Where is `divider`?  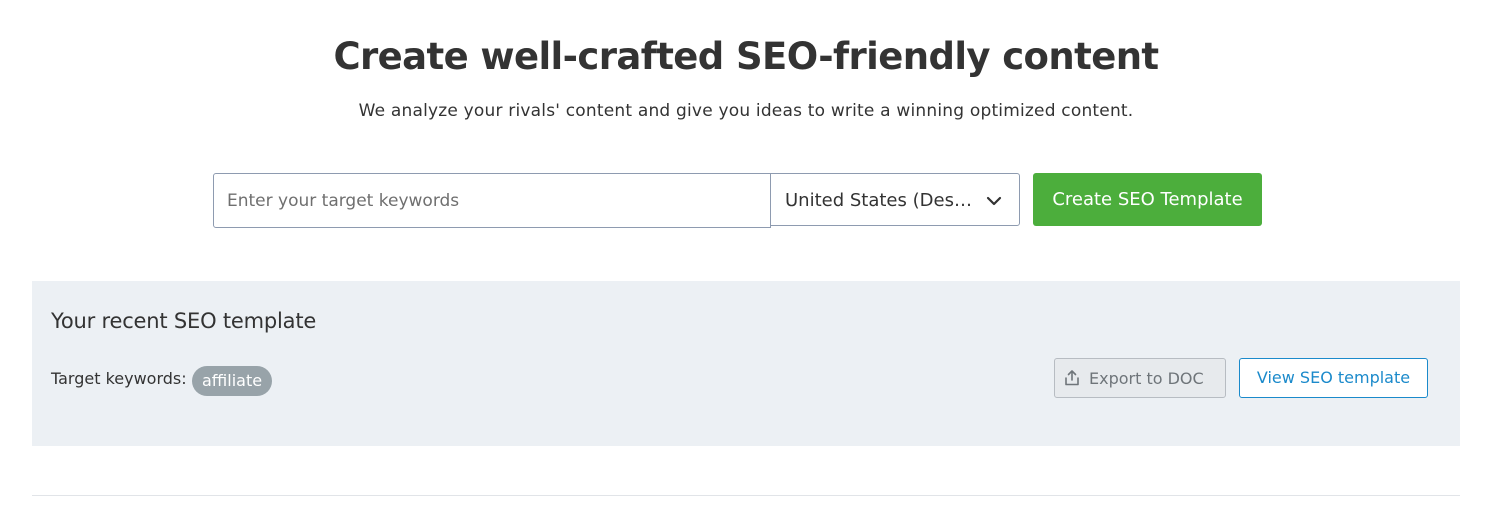
divider is located at coordinates (746, 495).